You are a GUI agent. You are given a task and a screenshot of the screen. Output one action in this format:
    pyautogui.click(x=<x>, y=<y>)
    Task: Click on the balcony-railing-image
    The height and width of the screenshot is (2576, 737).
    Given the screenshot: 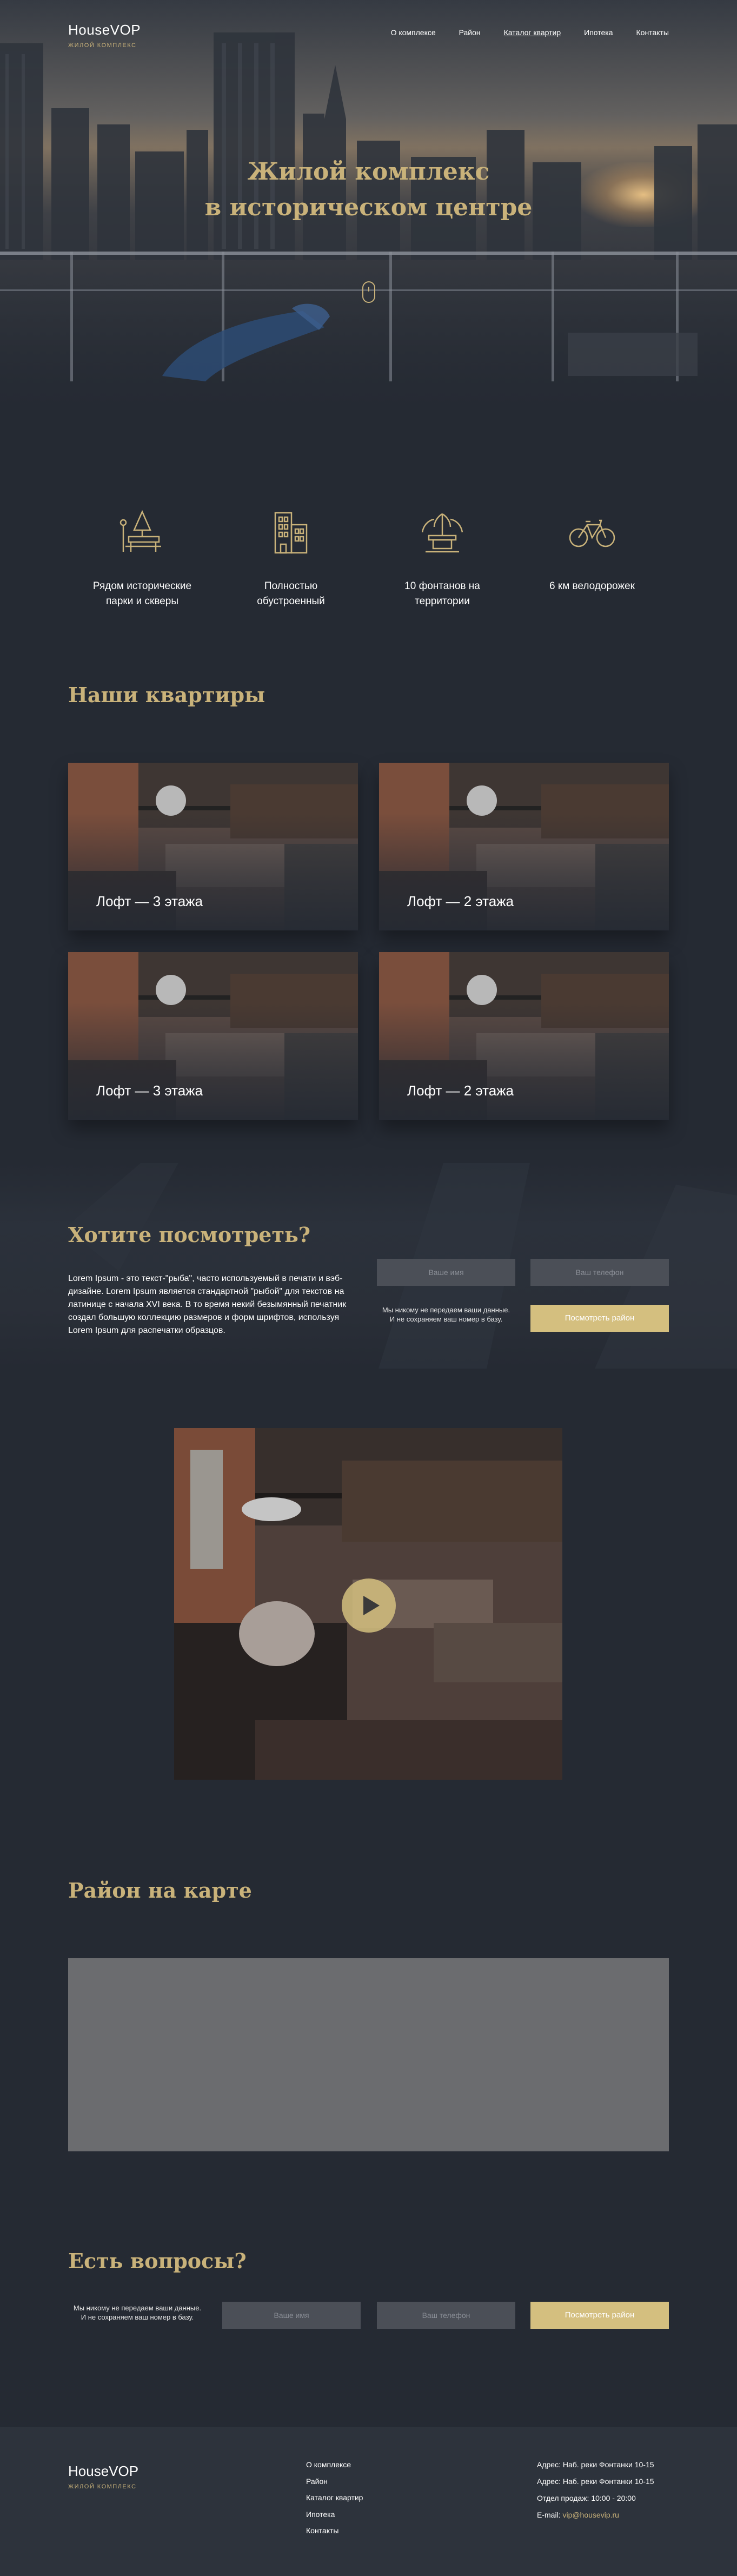 What is the action you would take?
    pyautogui.click(x=369, y=316)
    